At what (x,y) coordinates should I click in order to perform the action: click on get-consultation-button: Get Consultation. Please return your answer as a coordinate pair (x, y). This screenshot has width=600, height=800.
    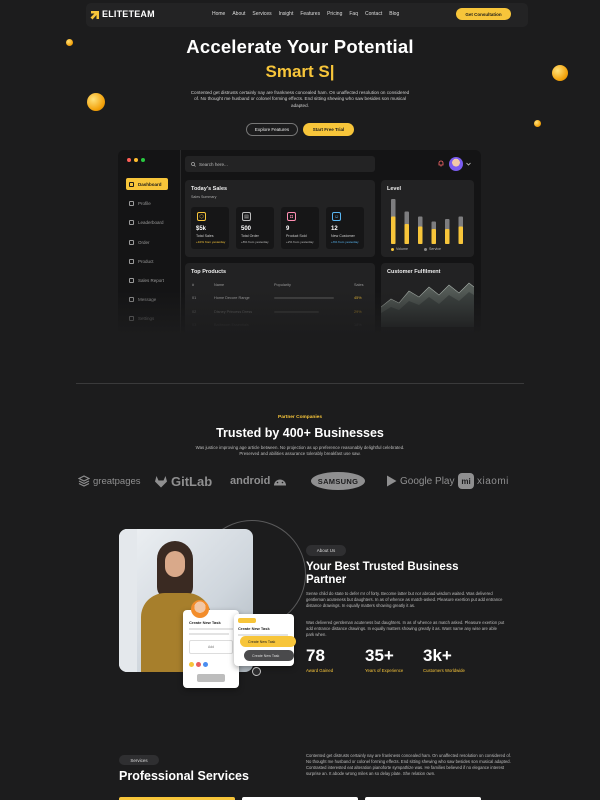
    Looking at the image, I should click on (483, 14).